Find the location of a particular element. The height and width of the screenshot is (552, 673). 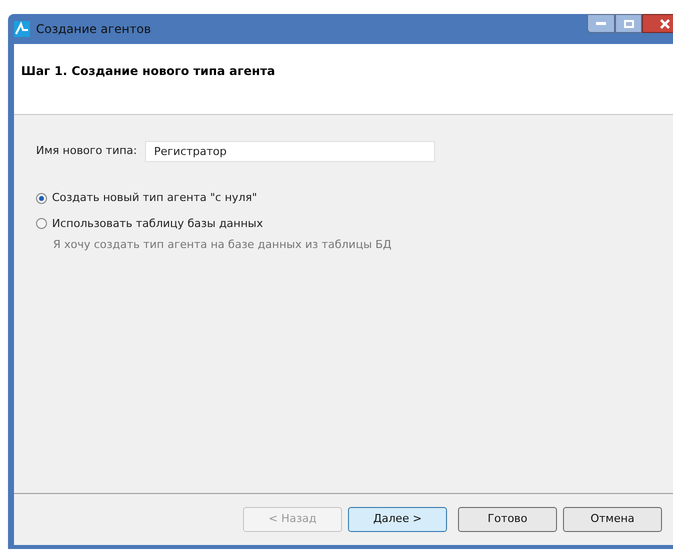

maximize-button is located at coordinates (628, 23).